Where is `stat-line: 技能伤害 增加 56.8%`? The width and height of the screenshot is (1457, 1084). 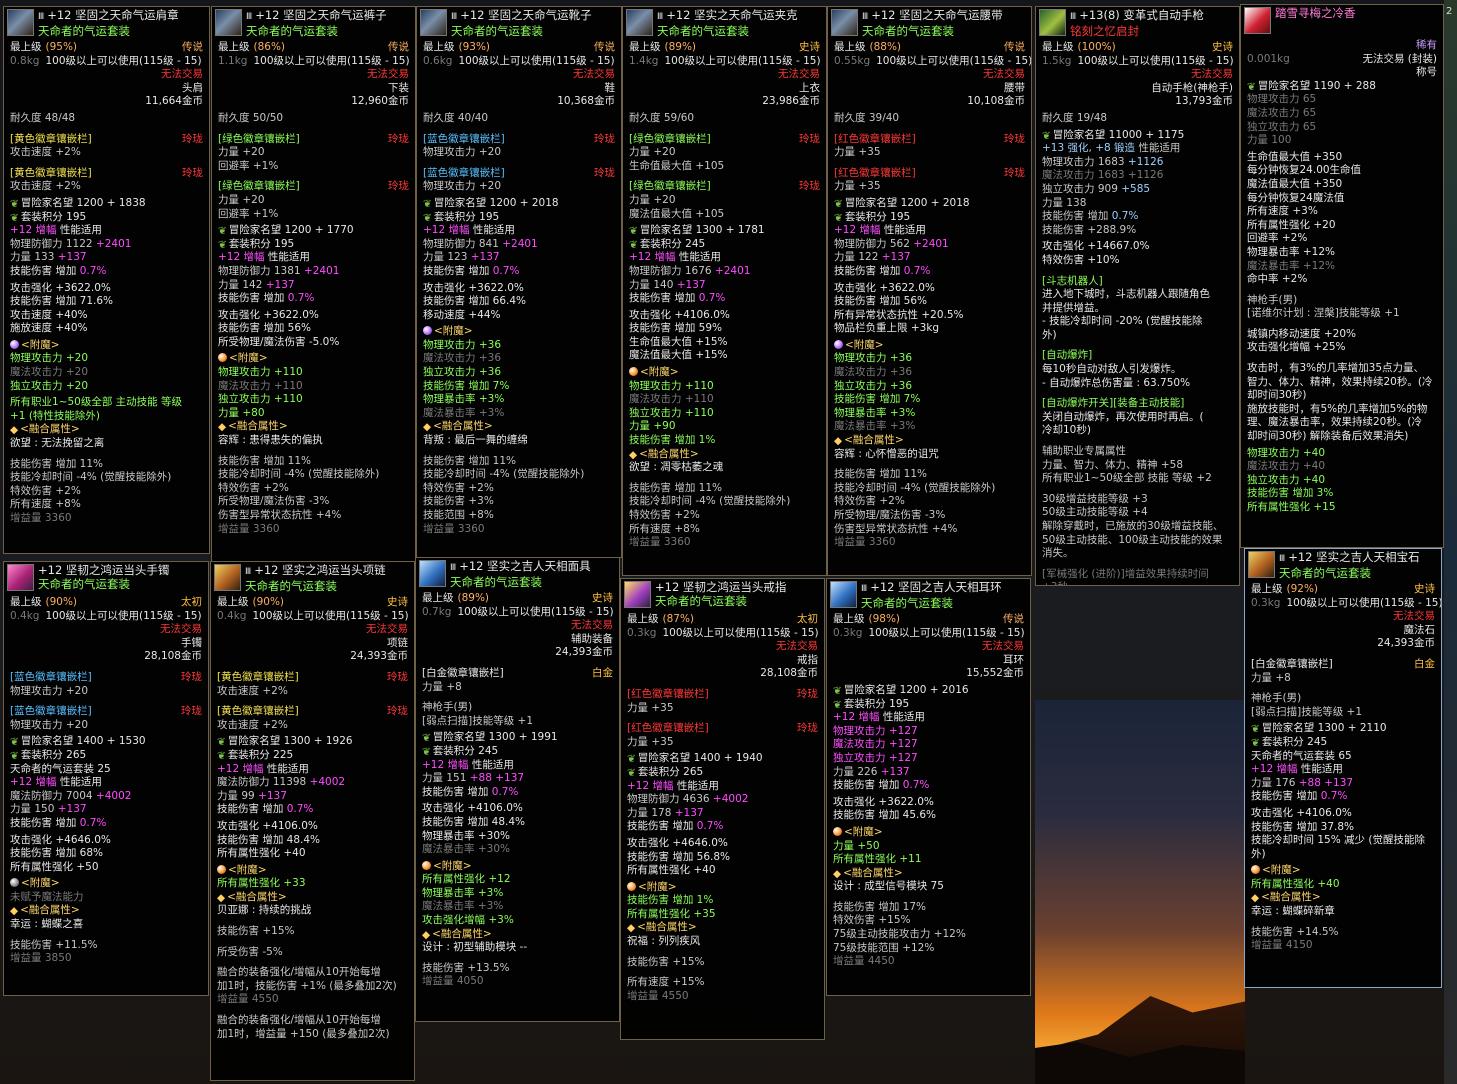 stat-line: 技能伤害 增加 56.8% is located at coordinates (679, 856).